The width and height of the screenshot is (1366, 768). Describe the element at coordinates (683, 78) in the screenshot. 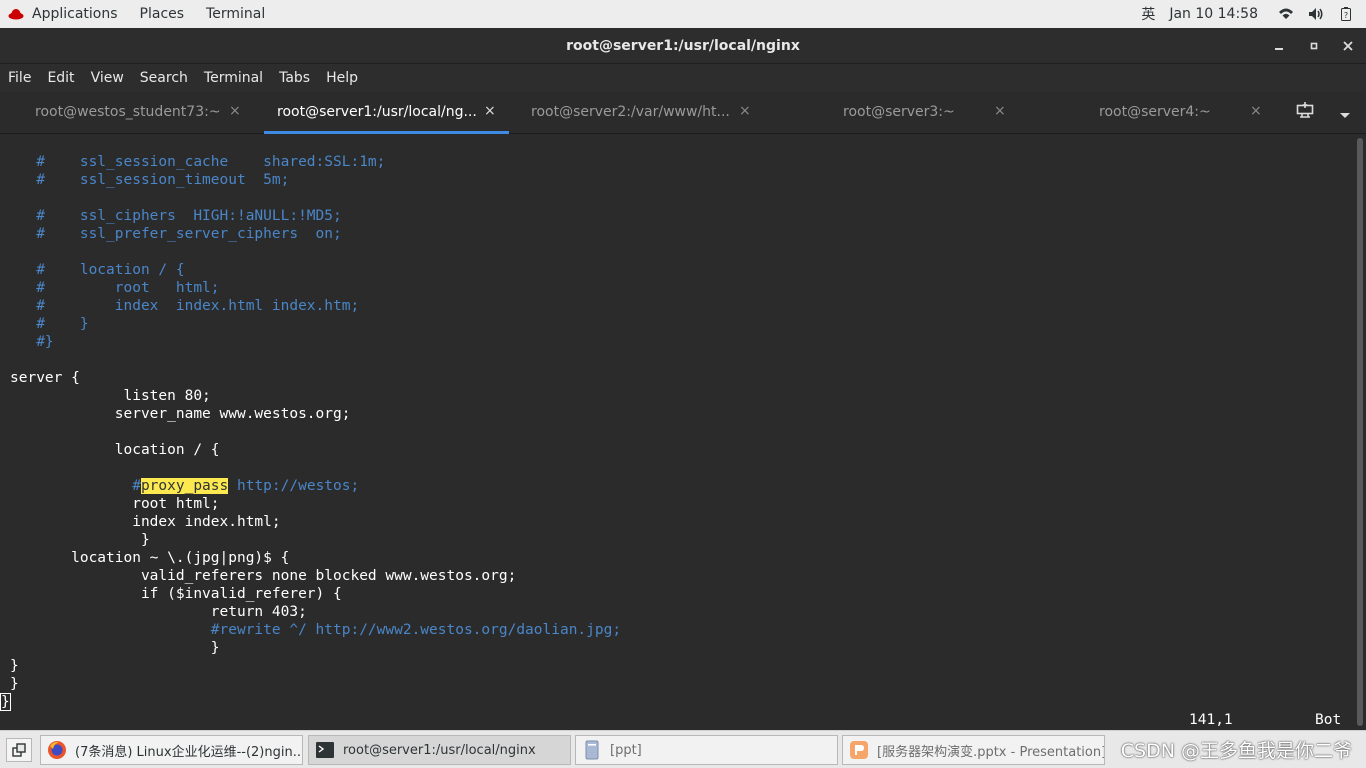

I see `menu-bar: File Edit View Search Terminal Tabs Help` at that location.